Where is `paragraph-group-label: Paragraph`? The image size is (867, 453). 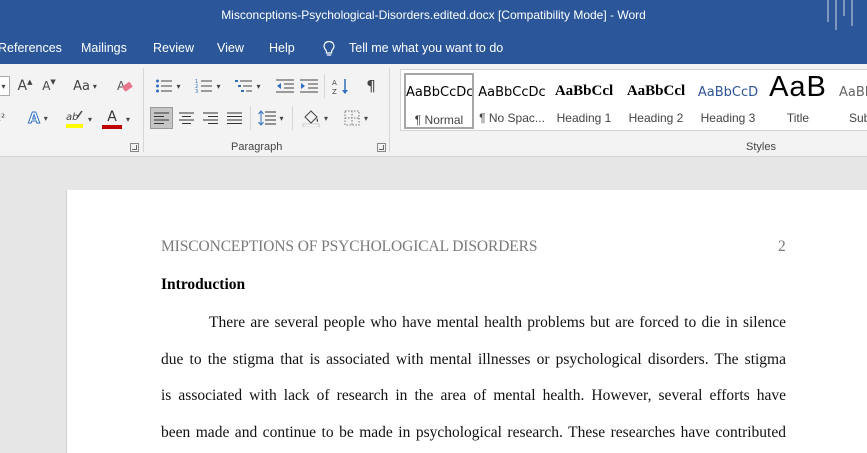
paragraph-group-label: Paragraph is located at coordinates (257, 147).